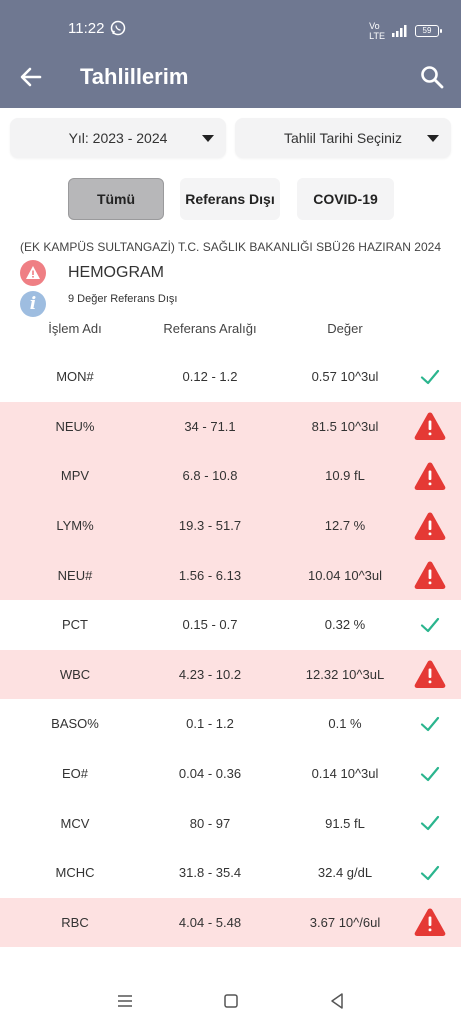  What do you see at coordinates (210, 575) in the screenshot?
I see `reference-range: 1.56 - 6.13` at bounding box center [210, 575].